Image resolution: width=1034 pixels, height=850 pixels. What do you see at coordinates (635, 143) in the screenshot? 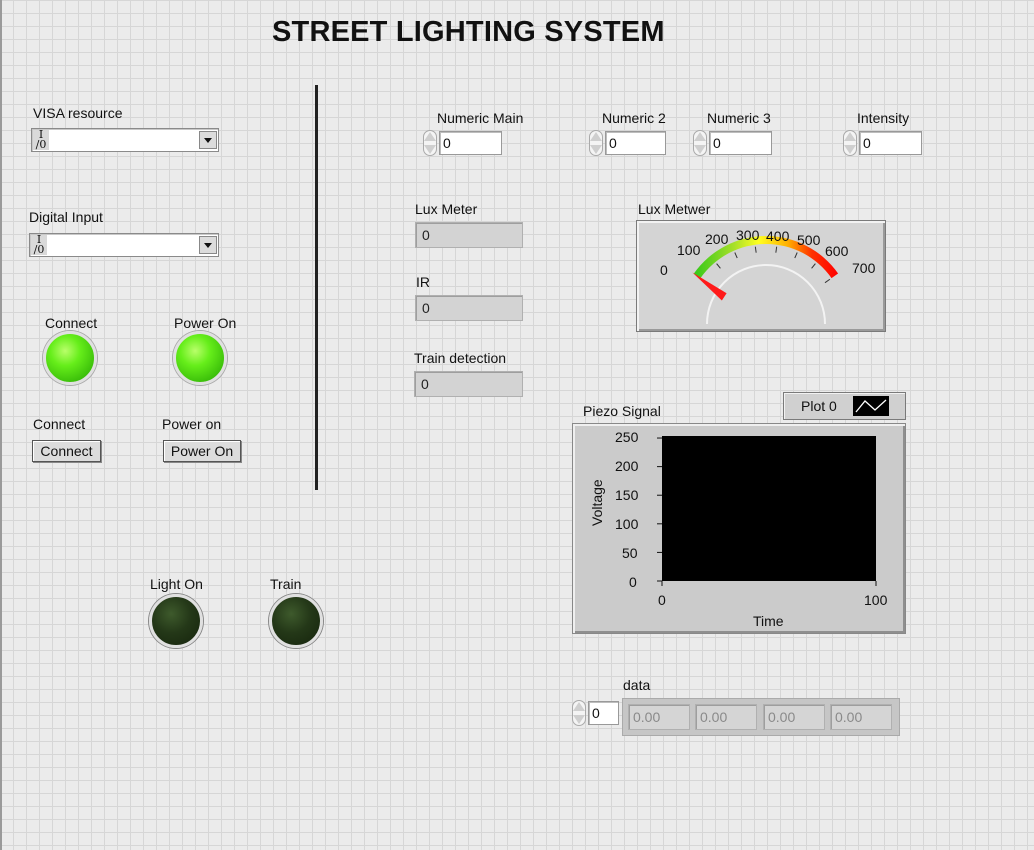
I see `numeric-2-field: 0` at bounding box center [635, 143].